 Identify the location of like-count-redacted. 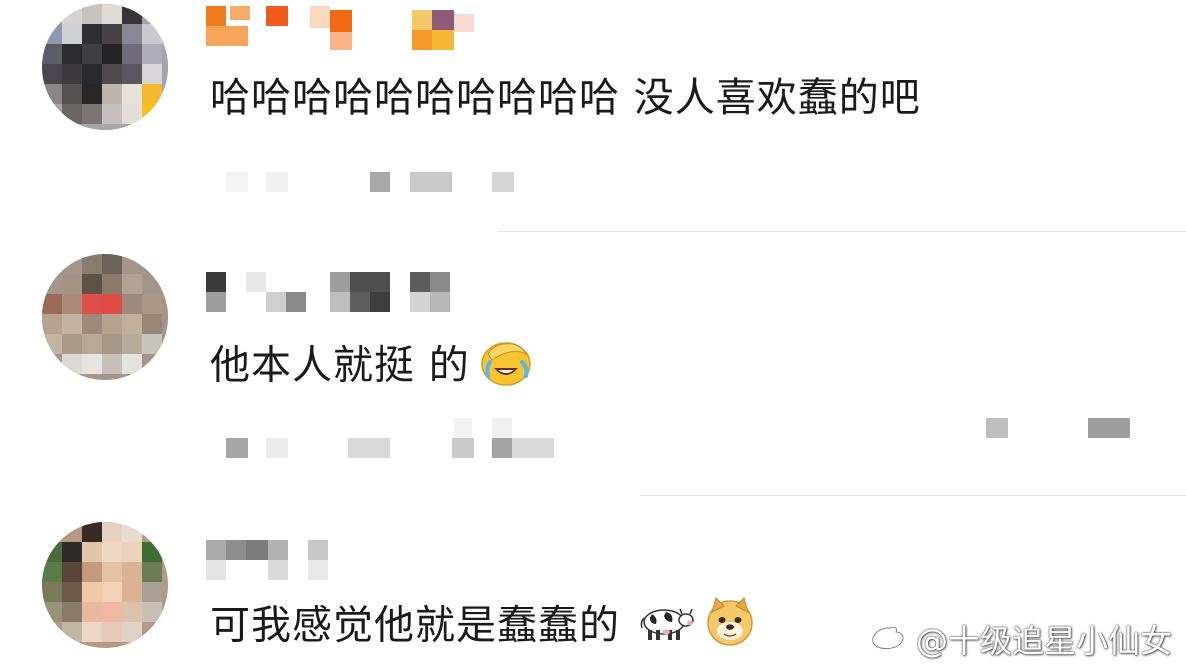
(1059, 429).